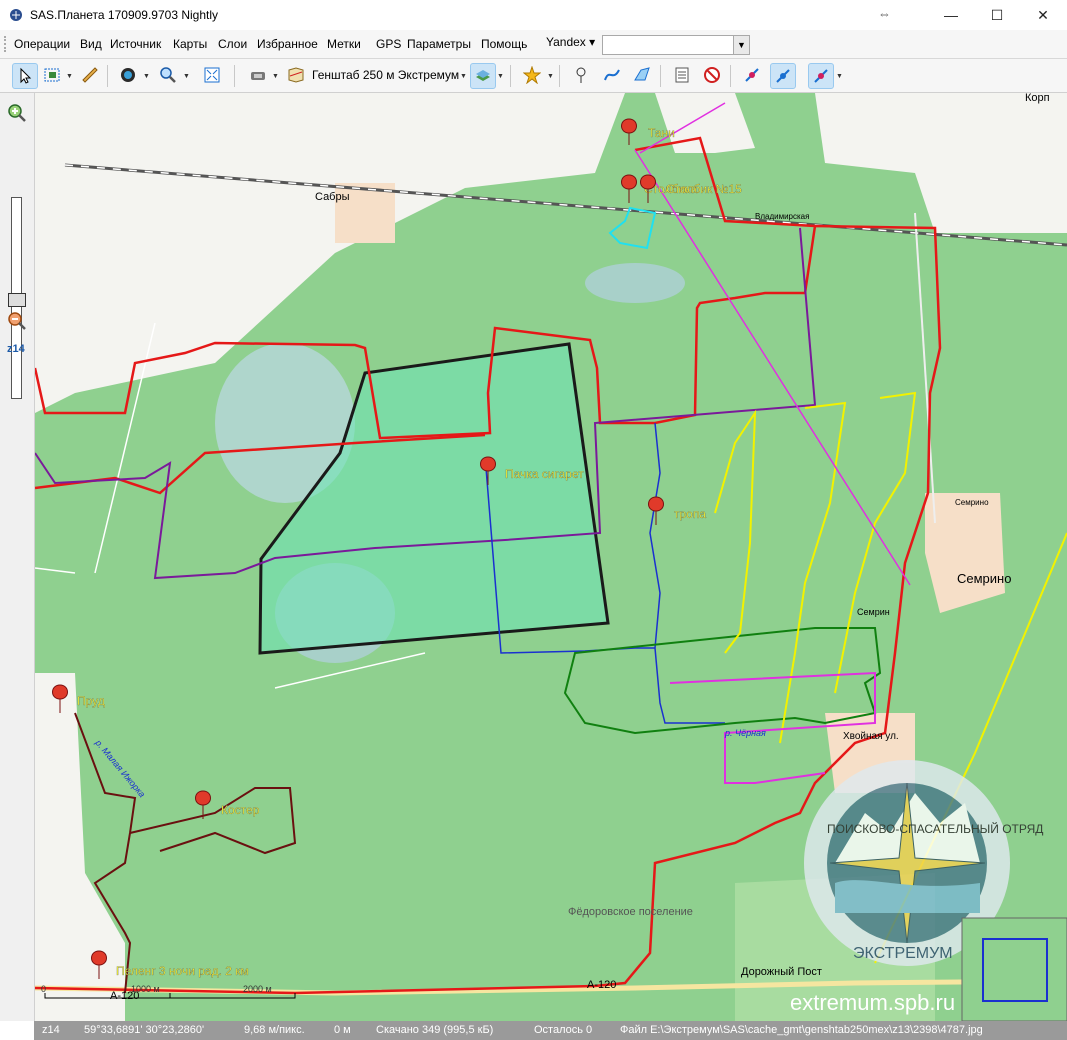  I want to click on map-source-button, so click(296, 75).